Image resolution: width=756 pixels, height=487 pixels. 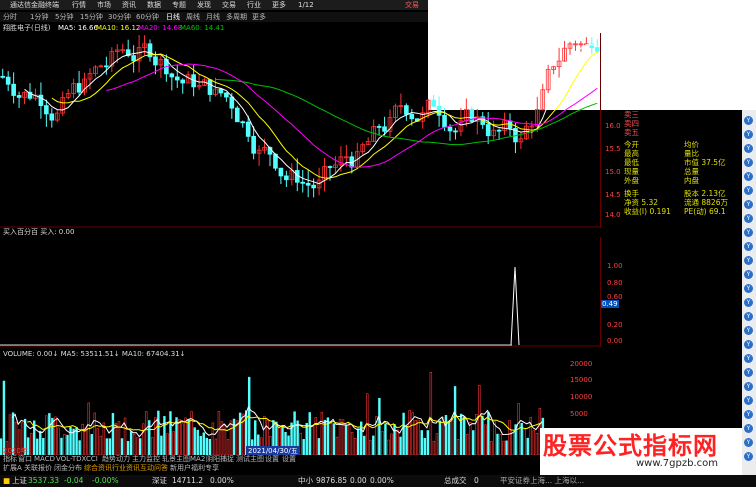 What do you see at coordinates (236, 17) in the screenshot?
I see `period-tab-multi: 多周期` at bounding box center [236, 17].